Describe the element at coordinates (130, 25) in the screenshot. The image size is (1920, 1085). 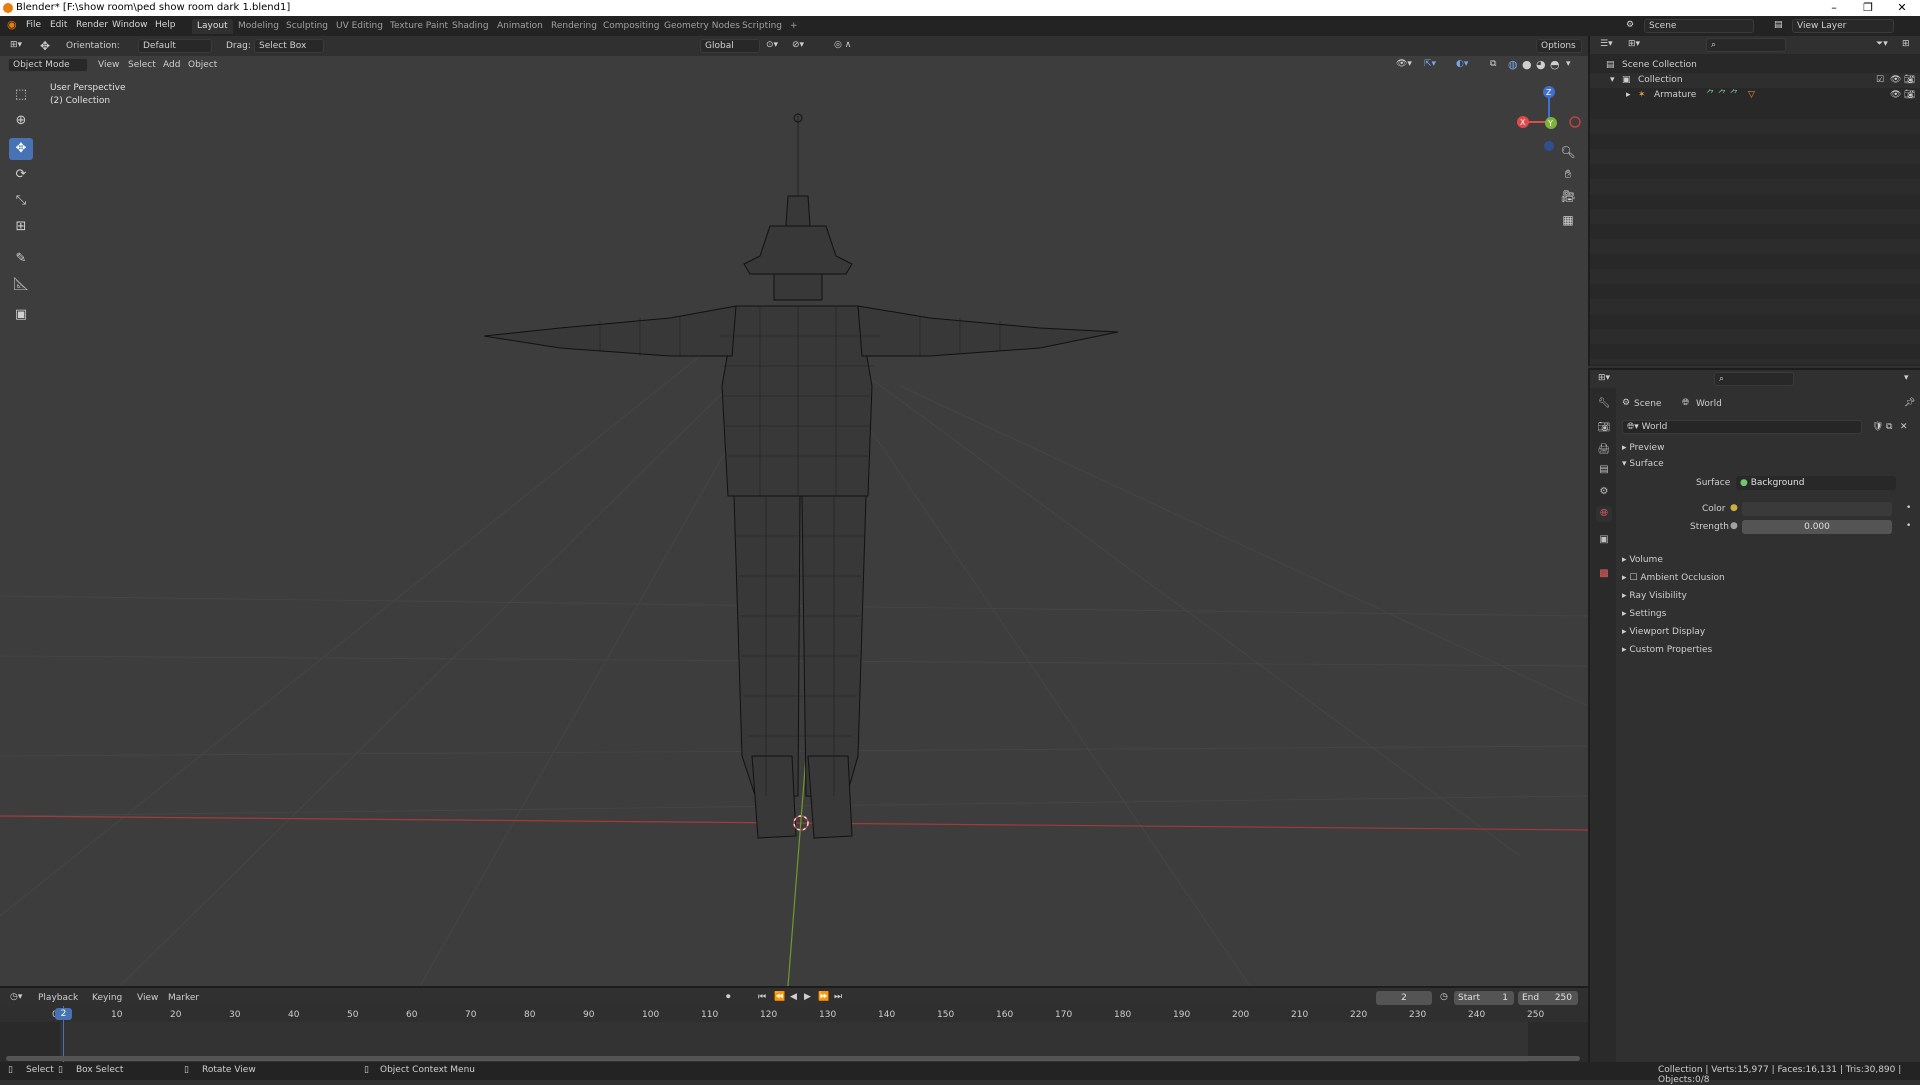
I see `menu-window: Window` at that location.